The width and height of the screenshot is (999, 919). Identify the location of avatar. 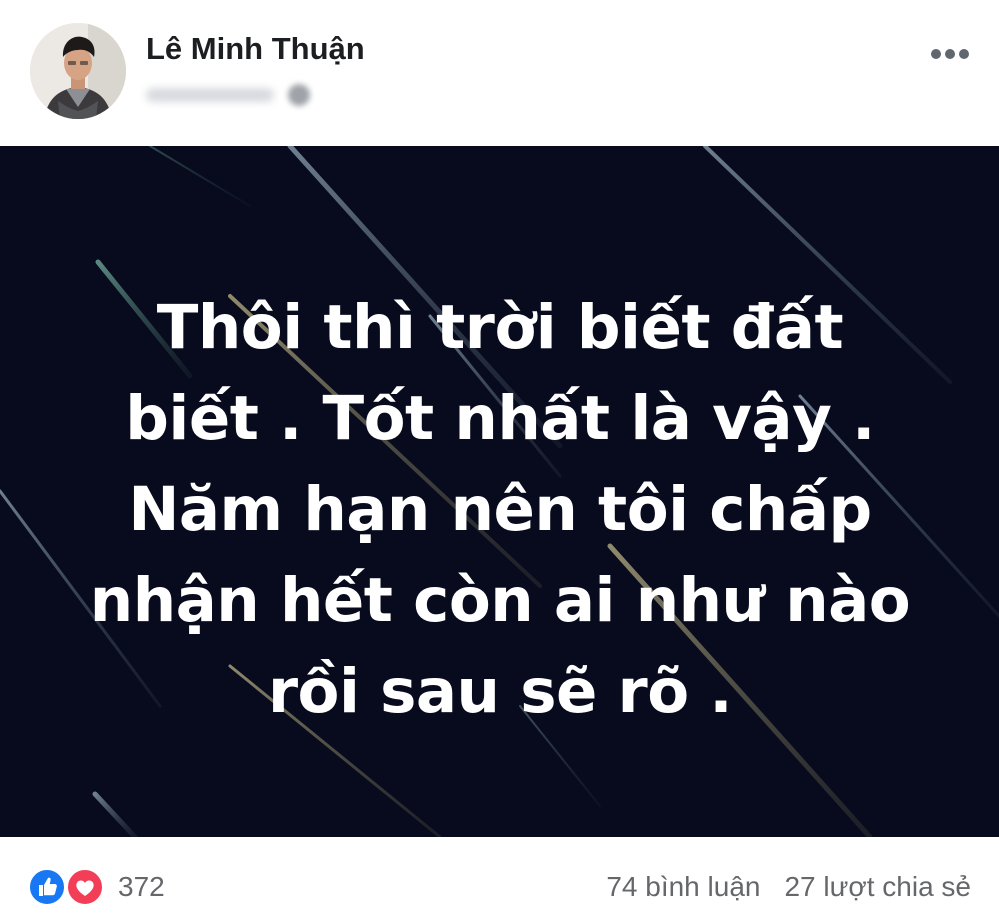
(78, 71).